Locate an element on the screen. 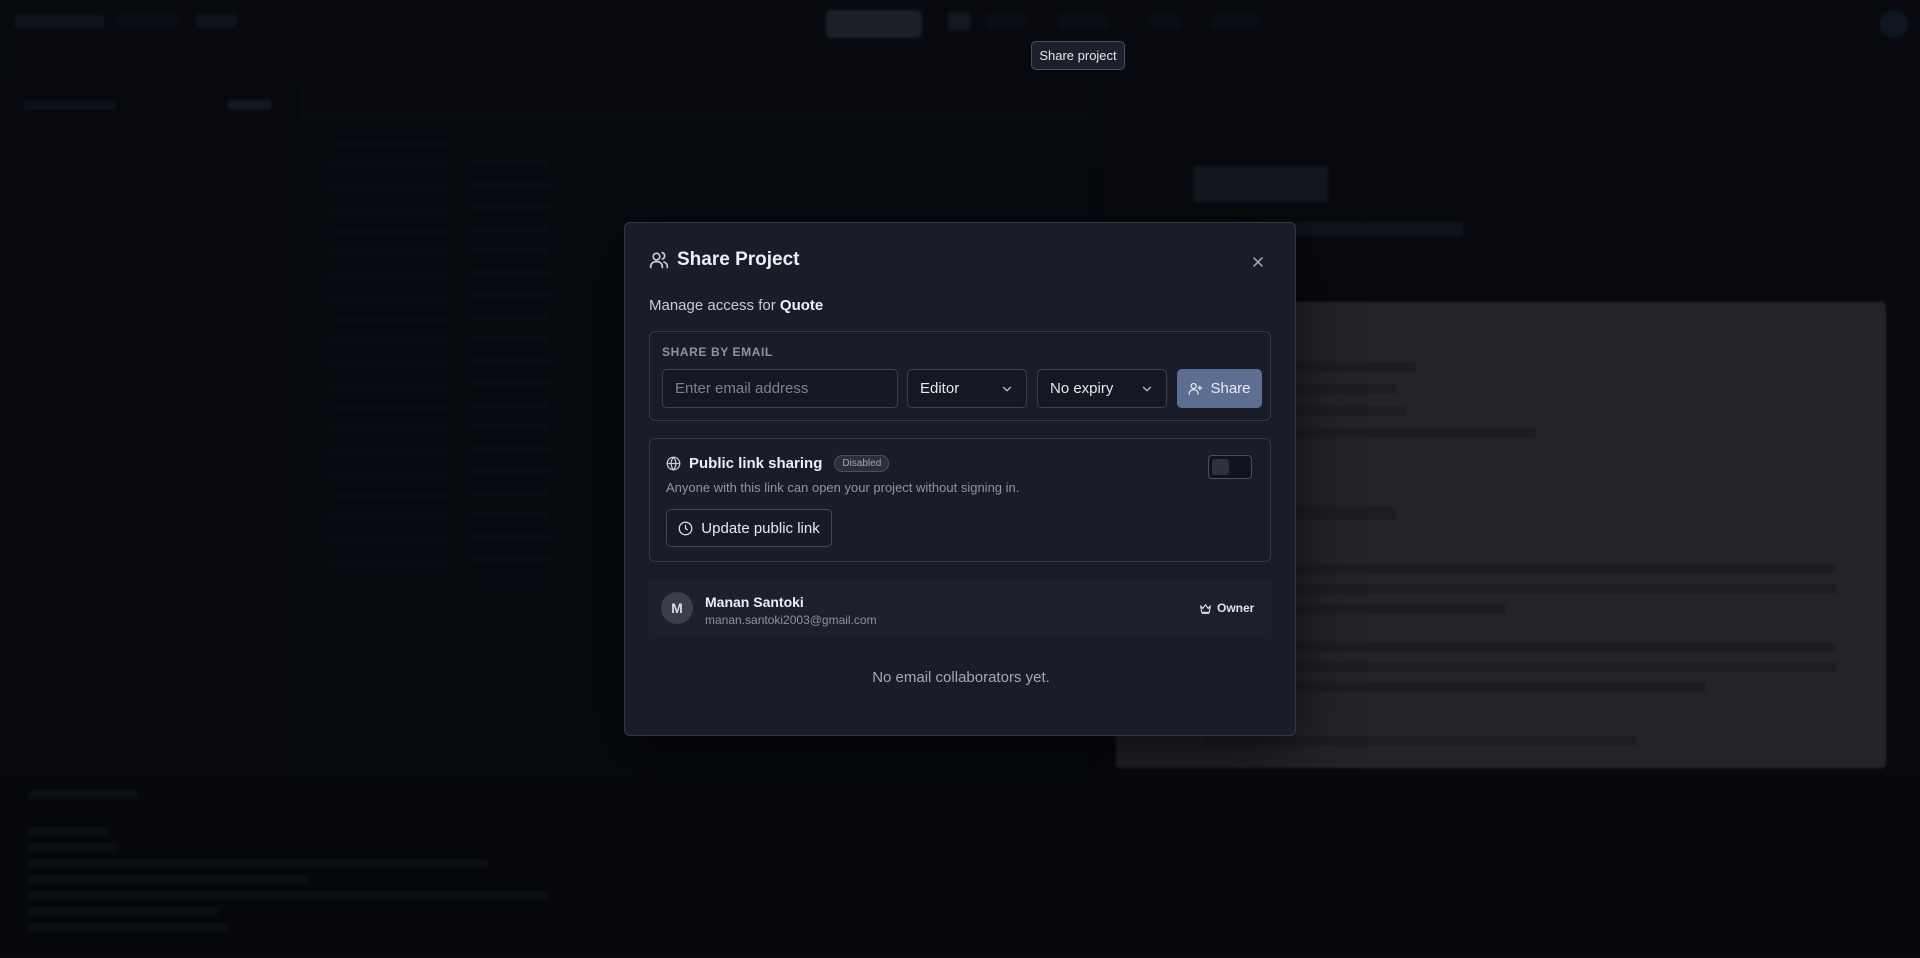 This screenshot has height=958, width=1920. update-public-link-label: Update public link is located at coordinates (760, 528).